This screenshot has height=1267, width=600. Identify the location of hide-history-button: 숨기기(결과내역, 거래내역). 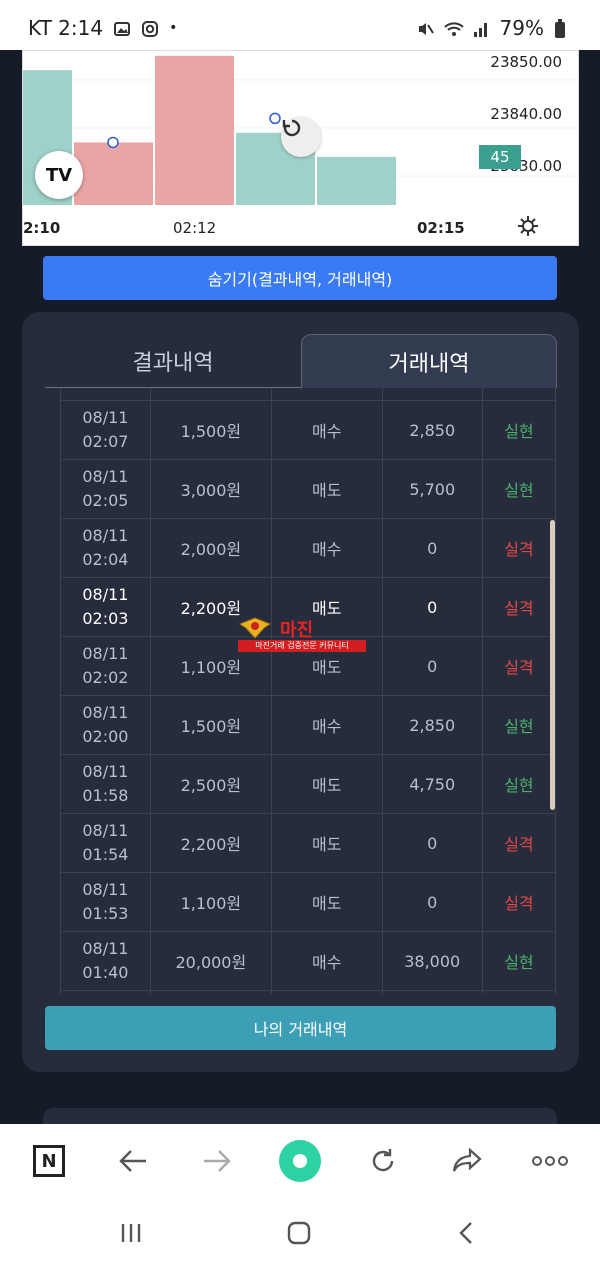
(300, 278).